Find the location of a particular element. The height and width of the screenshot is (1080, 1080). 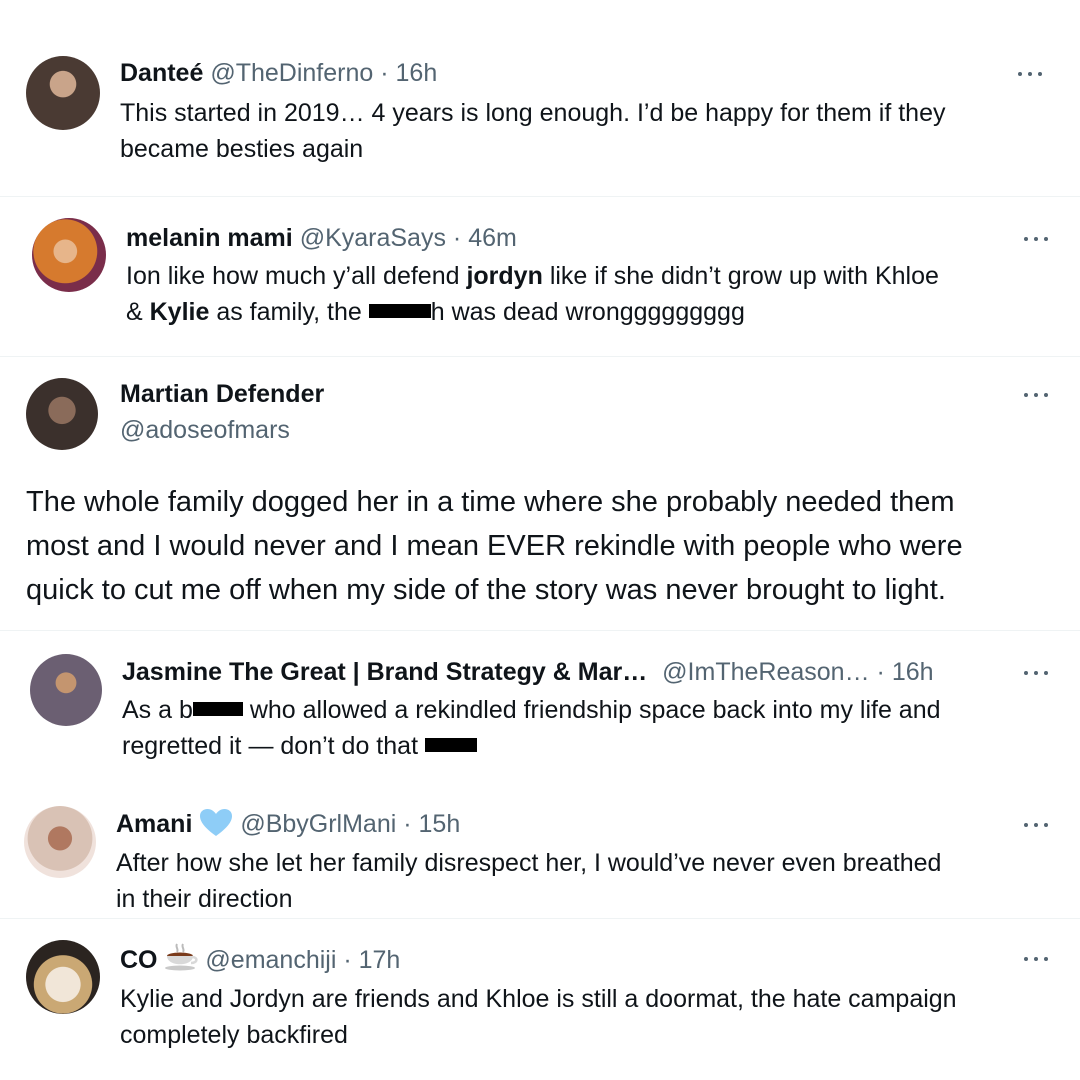

tweet-header: CO @emanchiji · 17h is located at coordinates (260, 959).